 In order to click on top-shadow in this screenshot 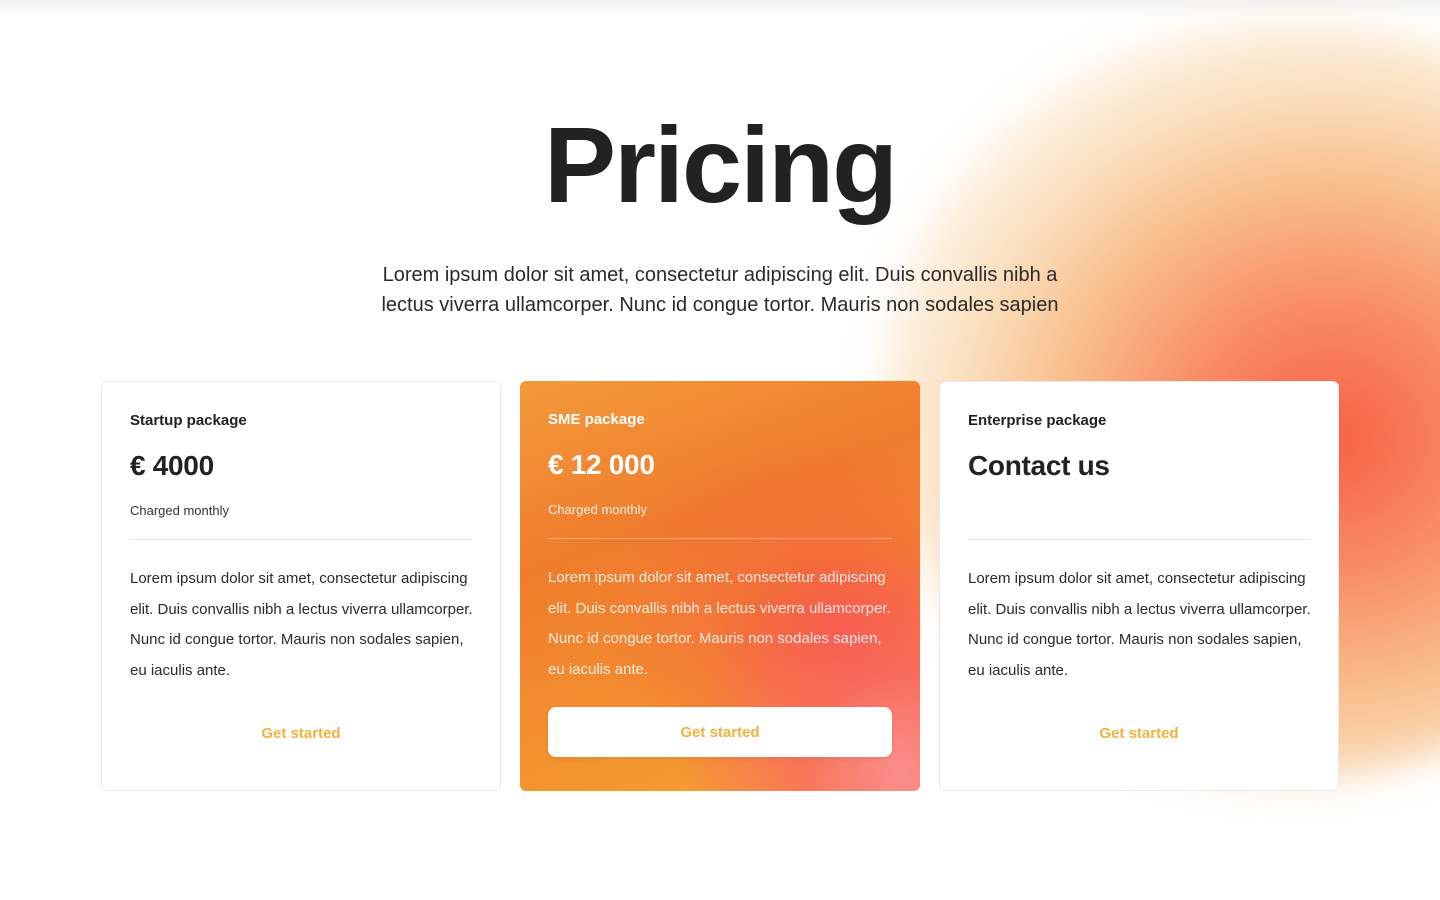, I will do `click(720, 9)`.